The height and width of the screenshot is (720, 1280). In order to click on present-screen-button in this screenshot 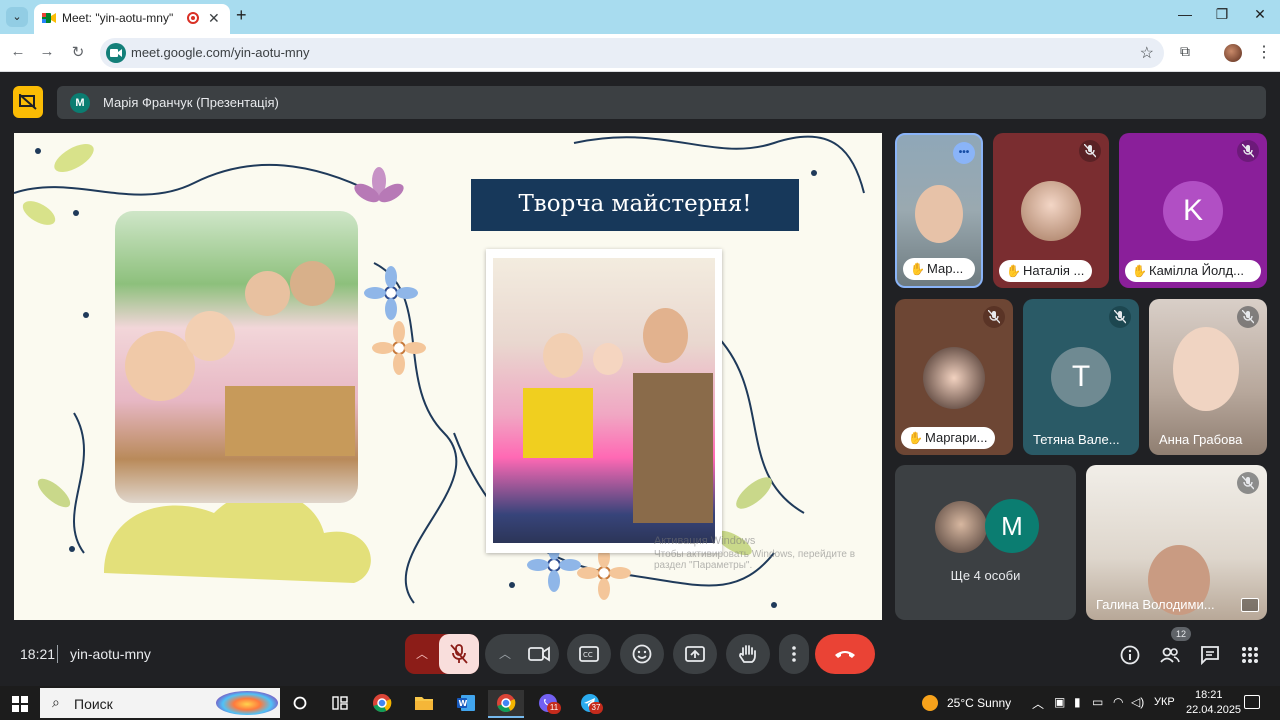, I will do `click(695, 654)`.